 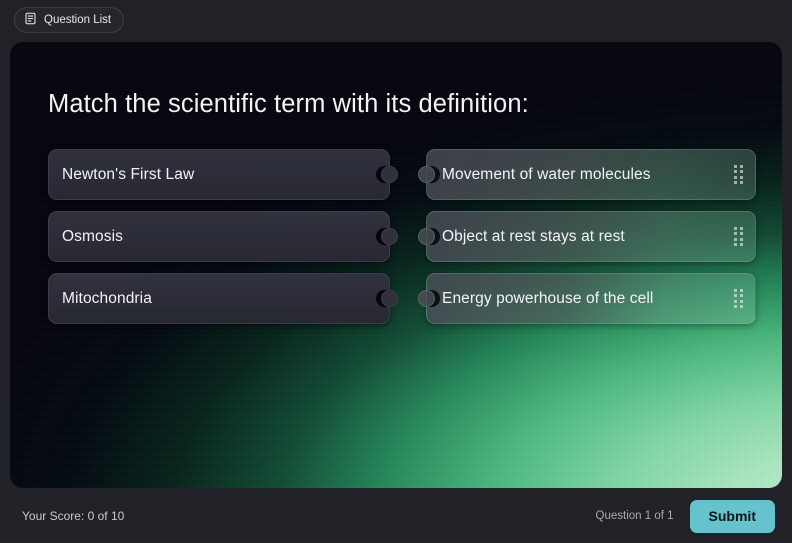 I want to click on term-card: Mitochondria, so click(x=223, y=298).